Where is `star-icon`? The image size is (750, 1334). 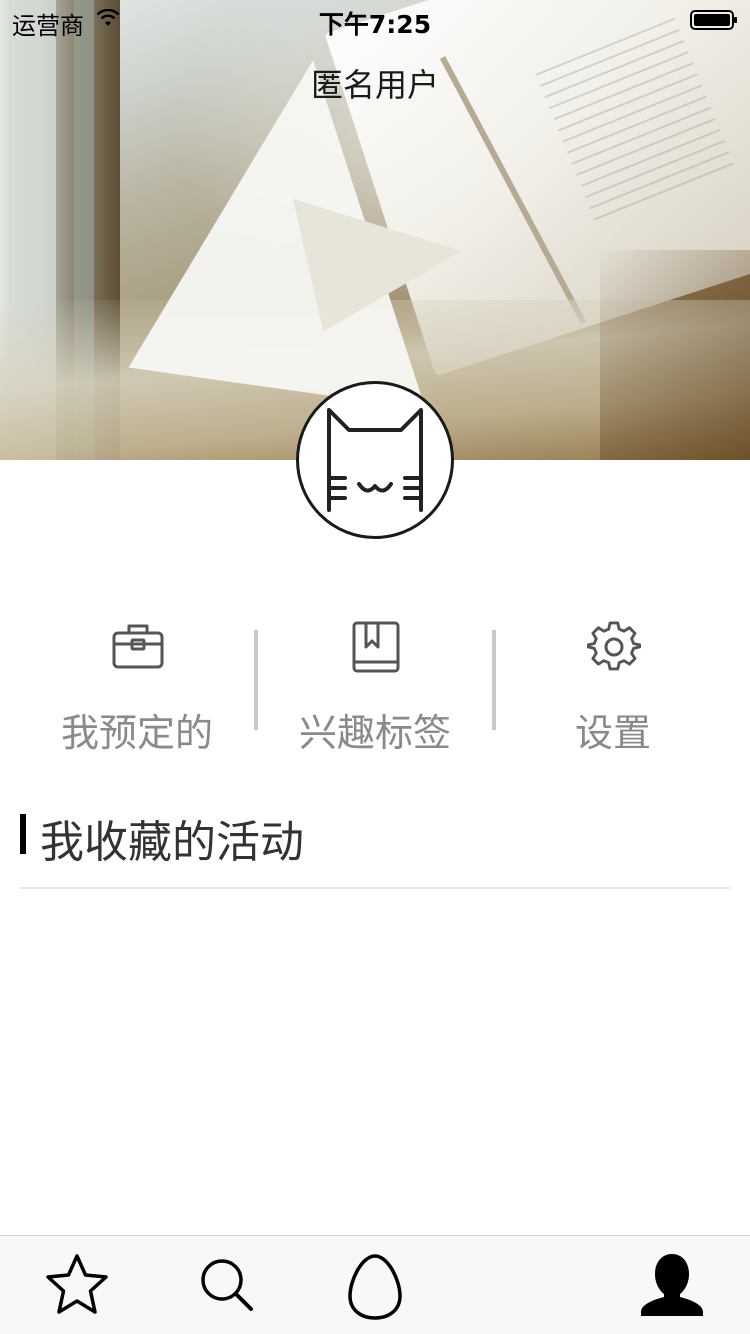
star-icon is located at coordinates (77, 1284).